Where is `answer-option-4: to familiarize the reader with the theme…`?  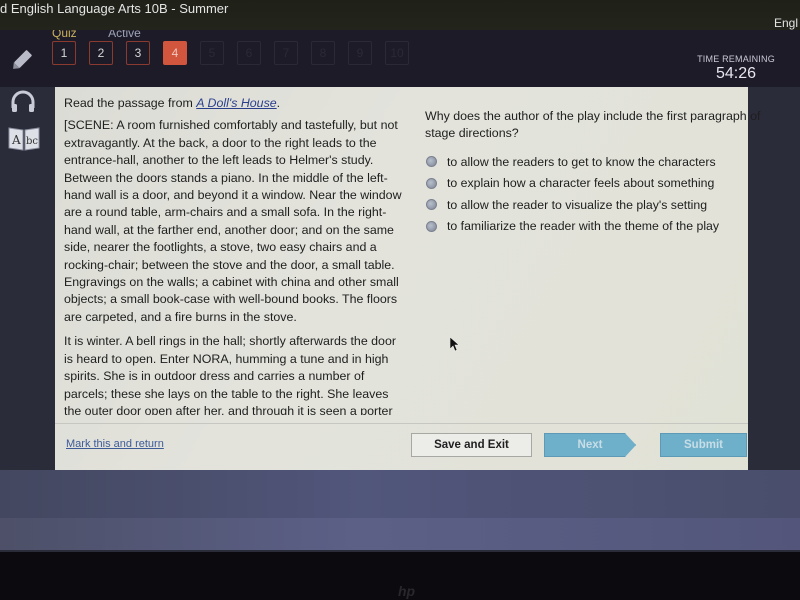
answer-option-4: to familiarize the reader with the theme… is located at coordinates (572, 227).